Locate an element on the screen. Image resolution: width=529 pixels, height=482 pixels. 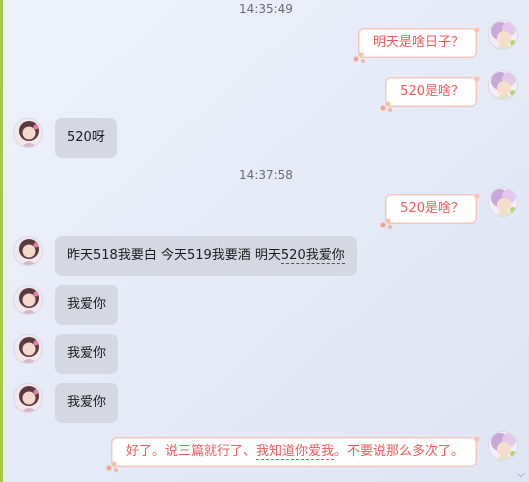
message-text: 好了。说三篇就行了、 is located at coordinates (190, 451).